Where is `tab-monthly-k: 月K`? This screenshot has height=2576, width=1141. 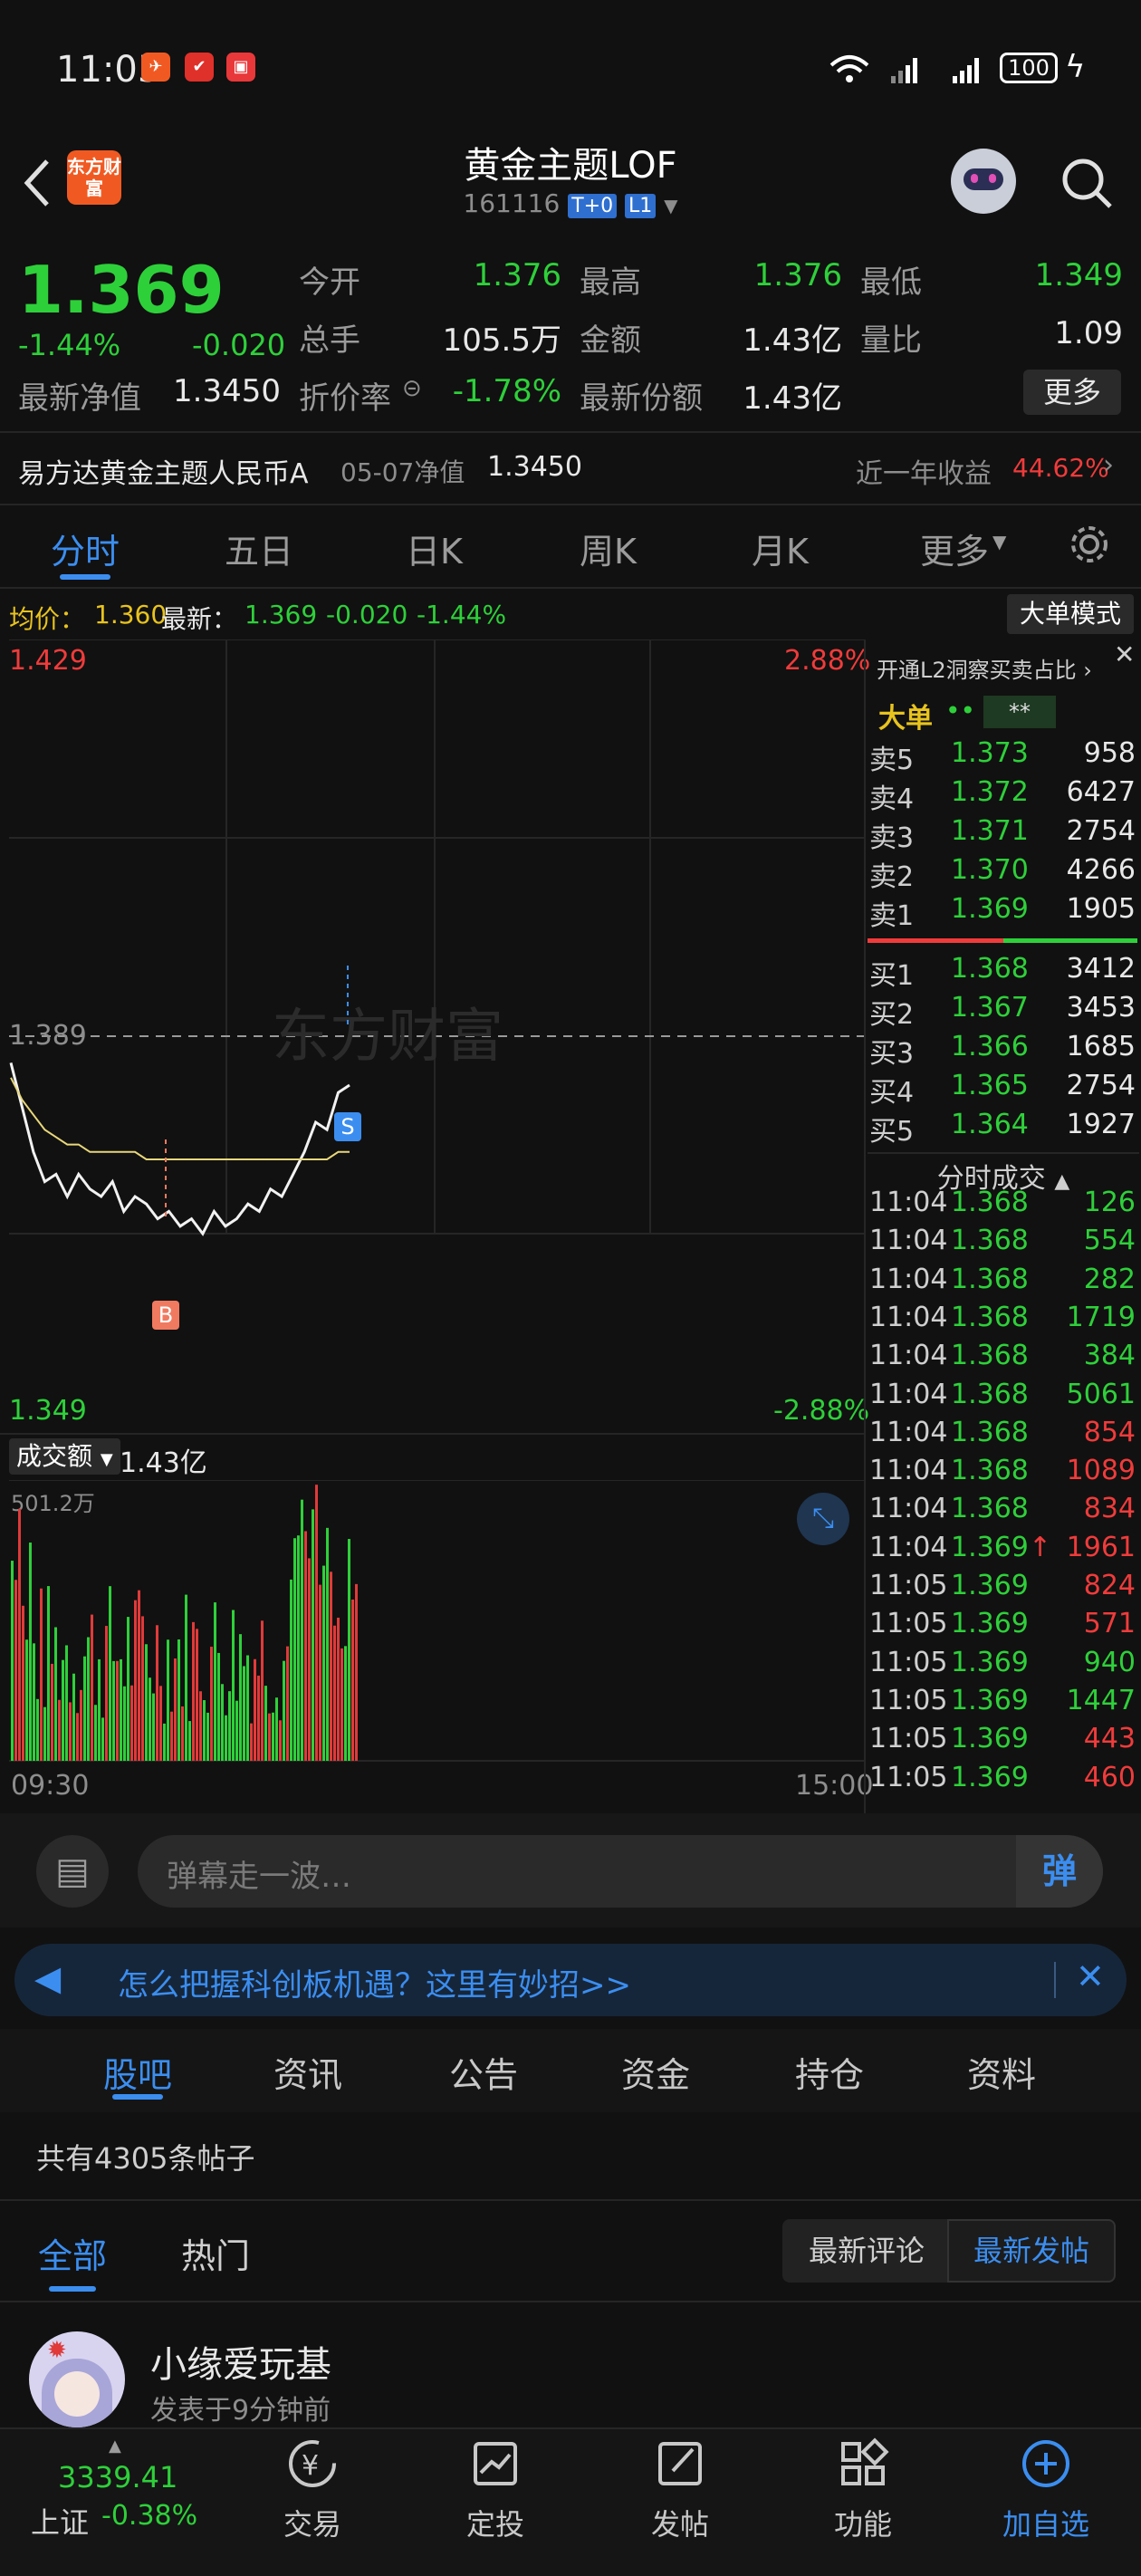 tab-monthly-k: 月K is located at coordinates (780, 548).